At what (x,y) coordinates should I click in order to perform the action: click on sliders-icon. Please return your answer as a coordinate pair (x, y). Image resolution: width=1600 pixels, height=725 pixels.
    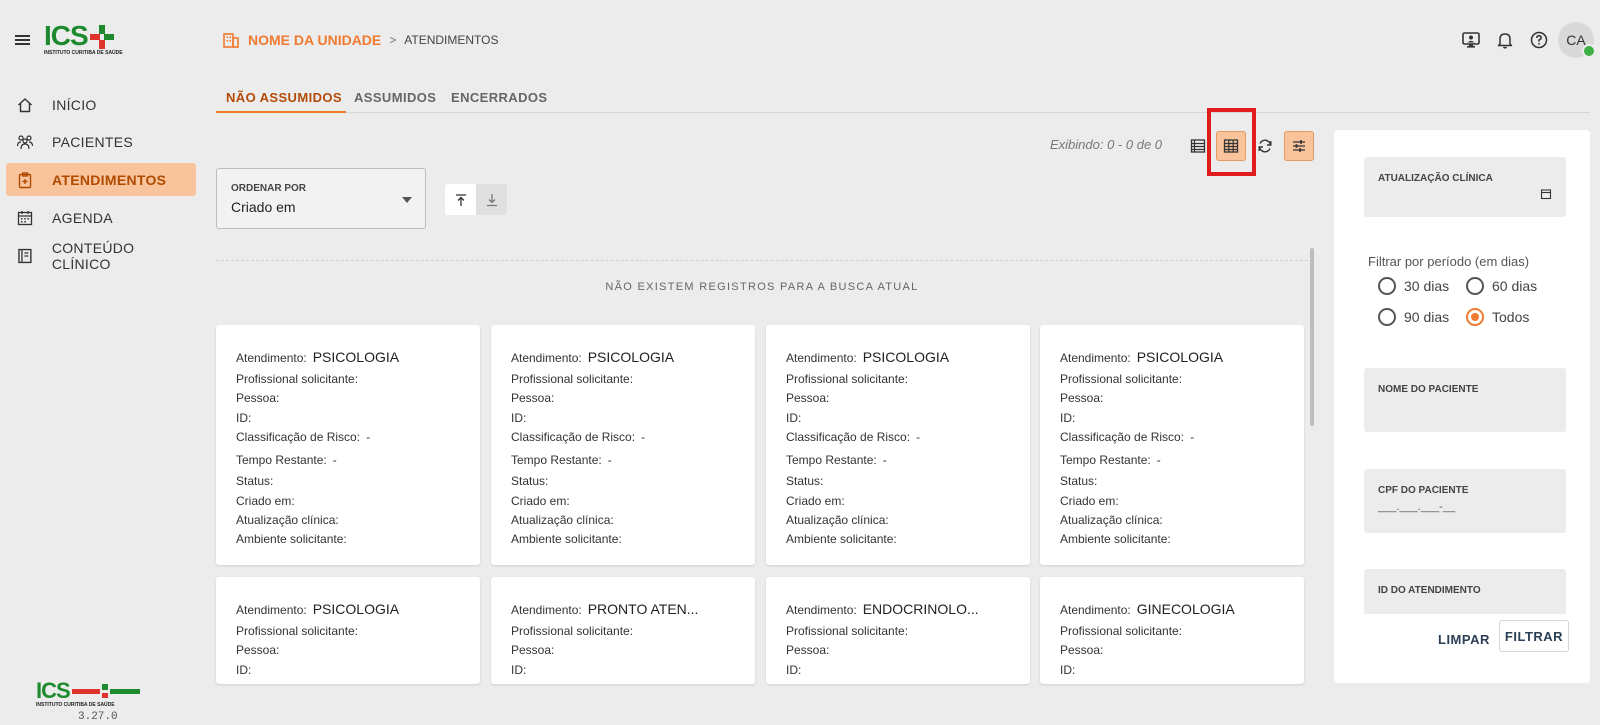
    Looking at the image, I should click on (1299, 146).